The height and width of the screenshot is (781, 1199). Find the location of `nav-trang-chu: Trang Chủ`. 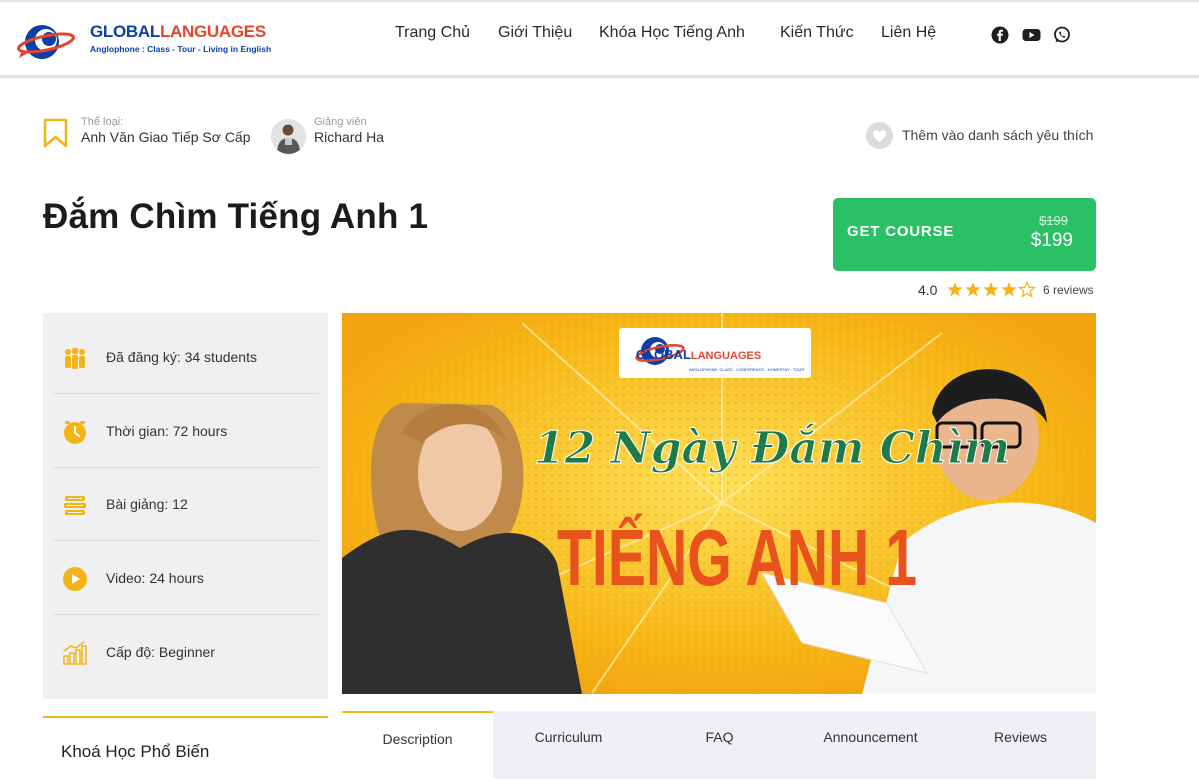

nav-trang-chu: Trang Chủ is located at coordinates (432, 33).